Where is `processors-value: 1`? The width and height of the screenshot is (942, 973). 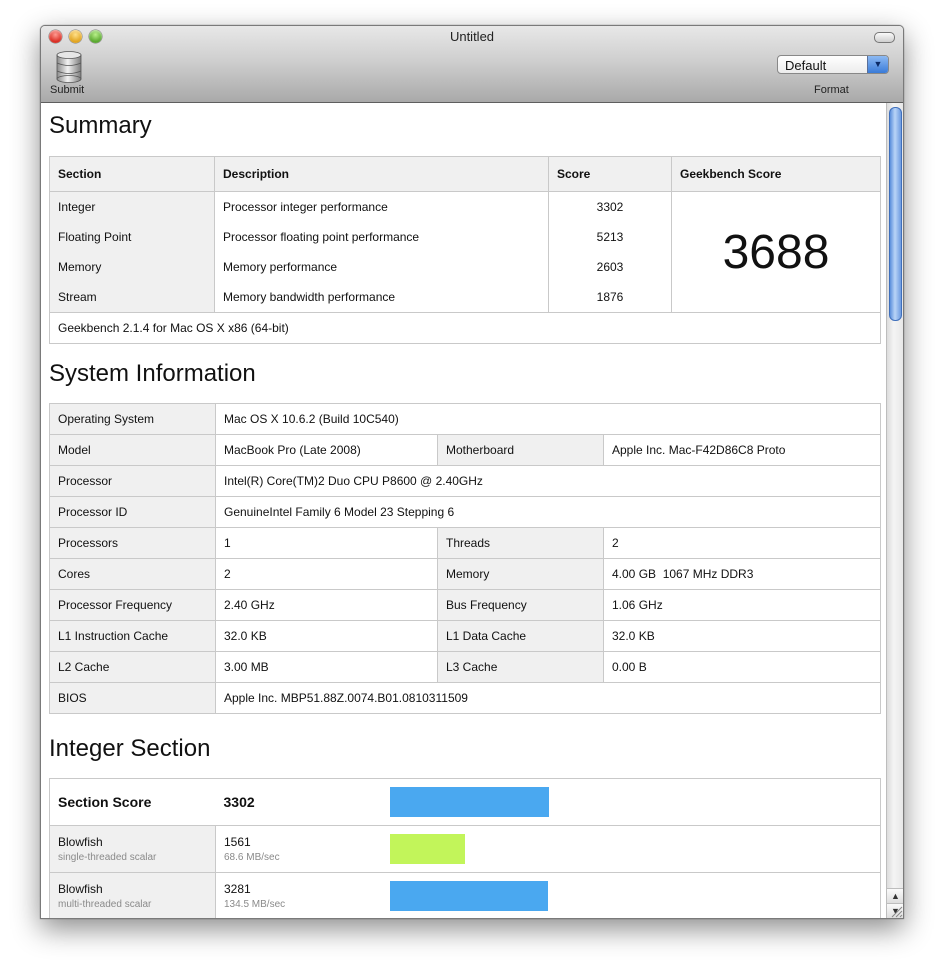
processors-value: 1 is located at coordinates (326, 543).